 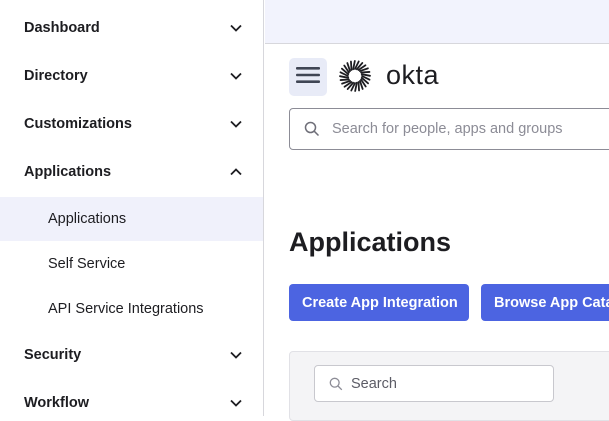 I want to click on sidebar-section-label: Customizations, so click(x=78, y=124).